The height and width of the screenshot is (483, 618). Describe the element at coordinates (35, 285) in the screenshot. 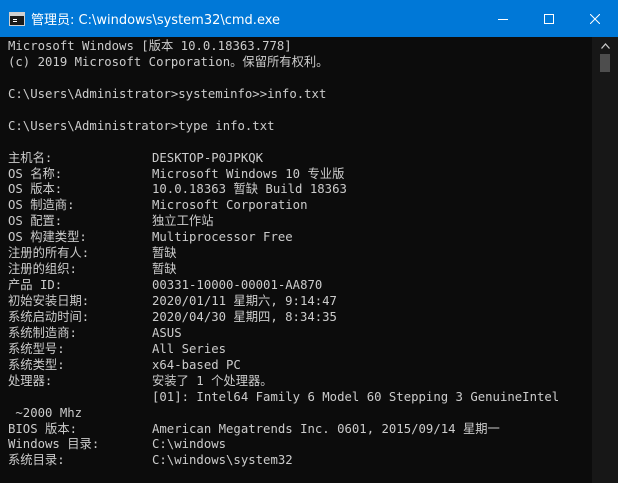

I see `info-key: 产品 ID:` at that location.